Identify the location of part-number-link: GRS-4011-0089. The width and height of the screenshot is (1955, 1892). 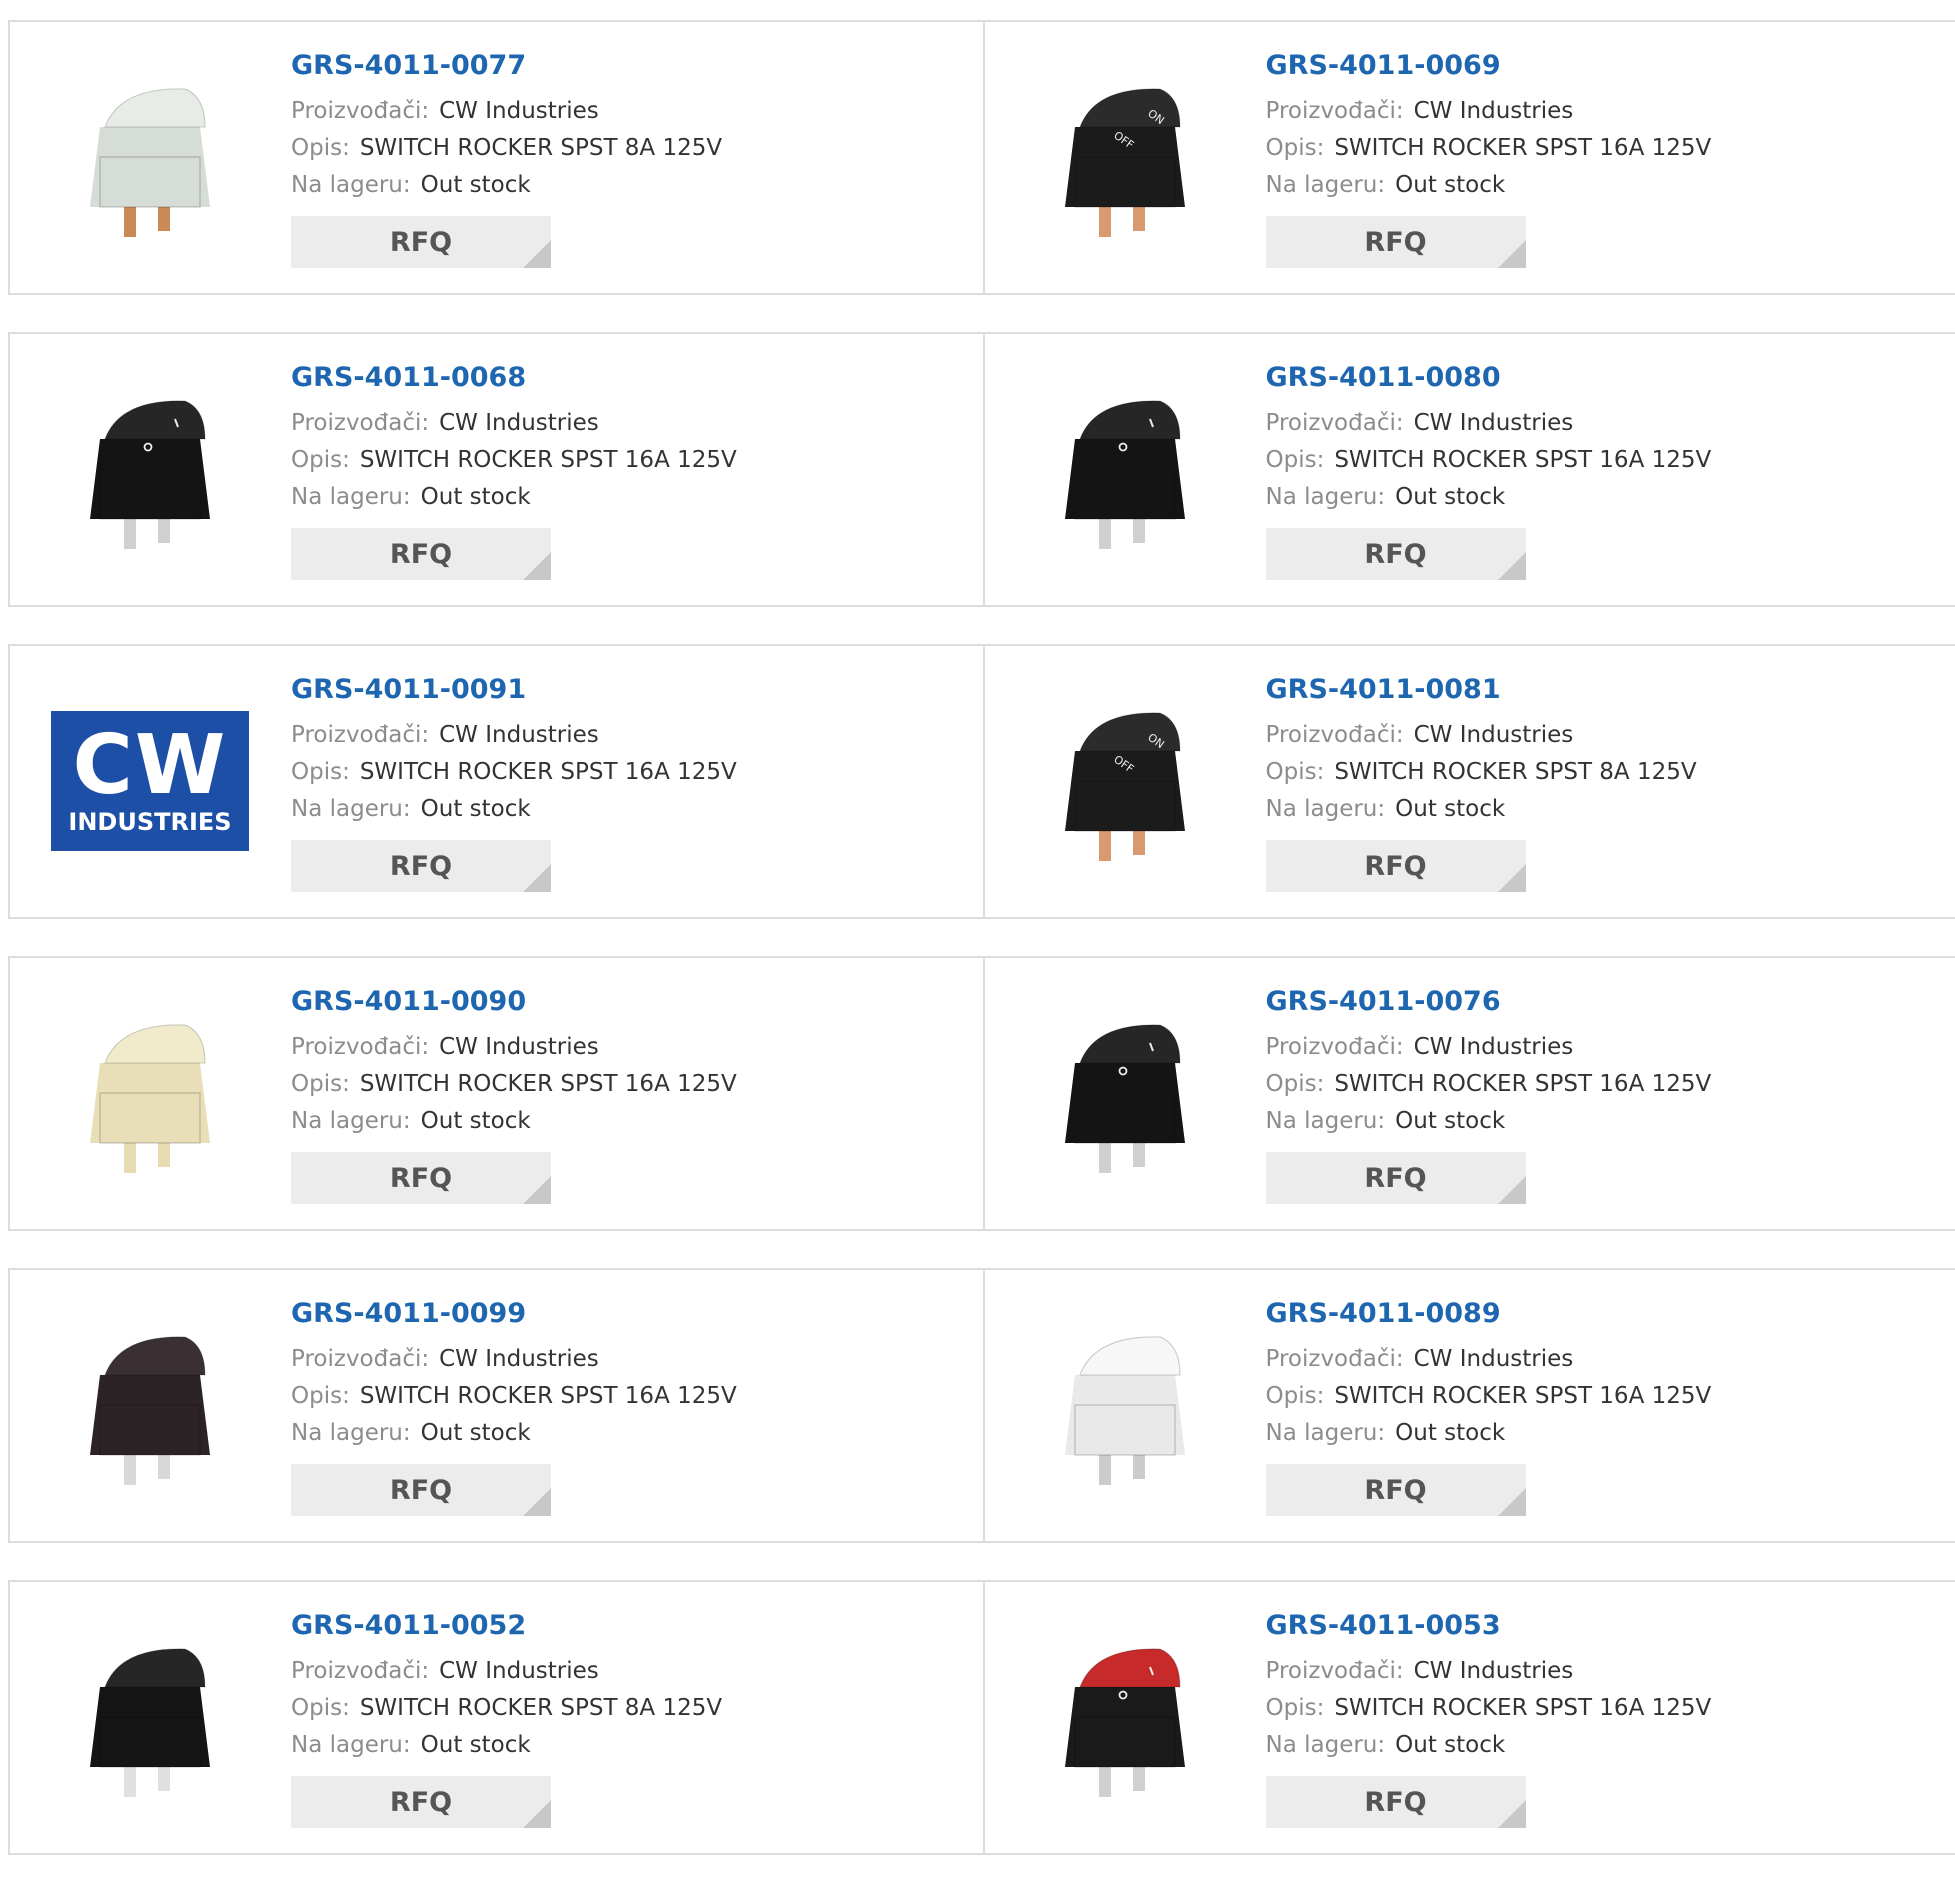
(1489, 1313).